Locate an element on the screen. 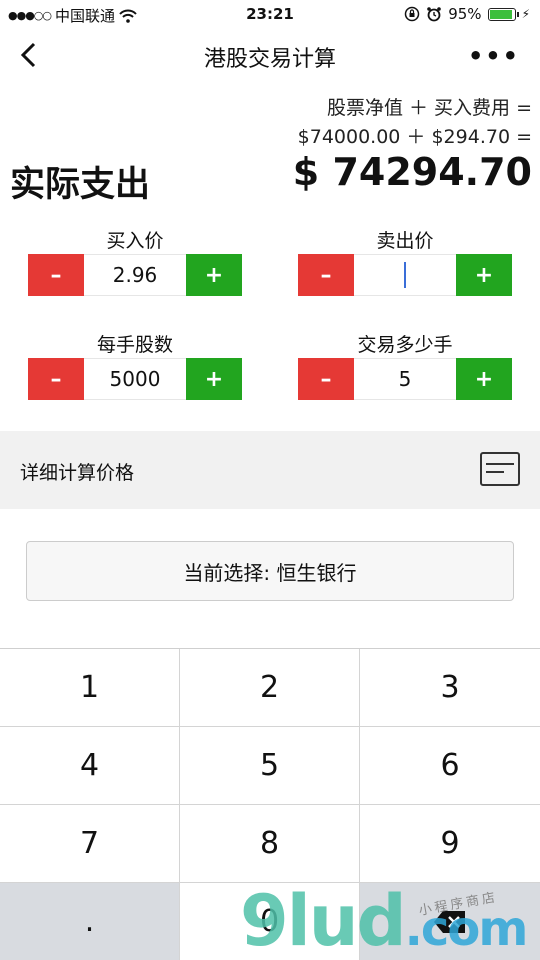 The height and width of the screenshot is (960, 540). buy-price-minus-button: – is located at coordinates (56, 275).